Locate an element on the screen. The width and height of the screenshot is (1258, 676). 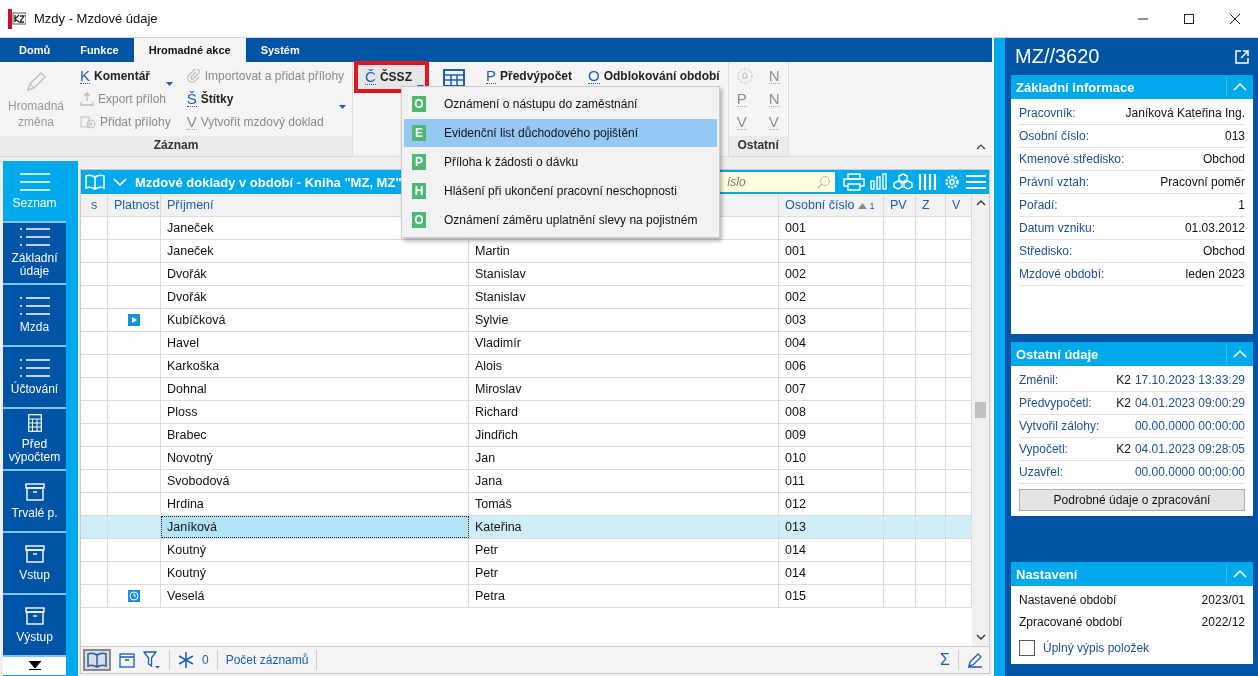
nav-item: Před výpočtem is located at coordinates (34, 440).